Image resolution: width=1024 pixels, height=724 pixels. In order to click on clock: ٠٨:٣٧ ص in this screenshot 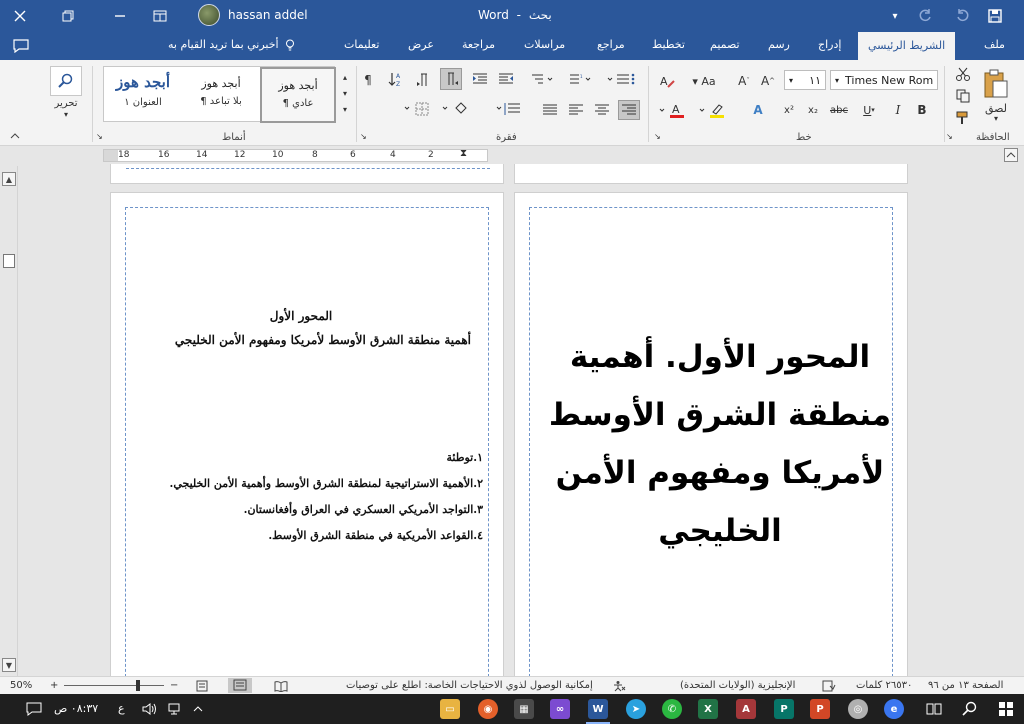, I will do `click(76, 708)`.